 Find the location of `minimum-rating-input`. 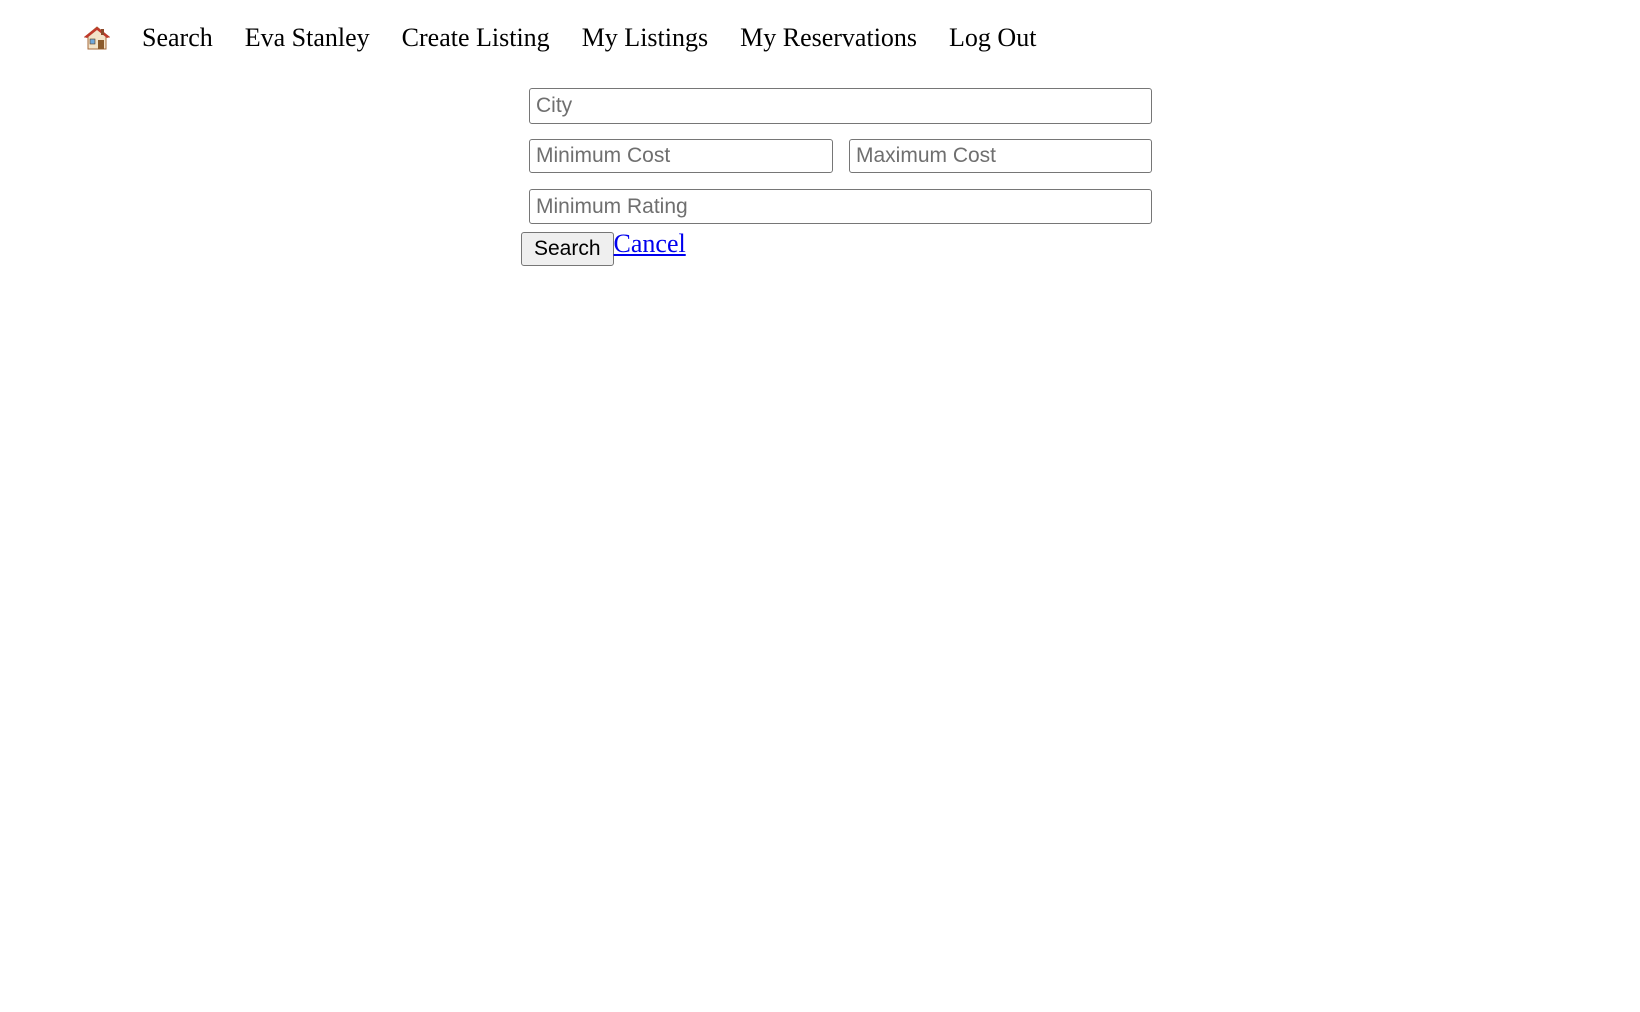

minimum-rating-input is located at coordinates (840, 206).